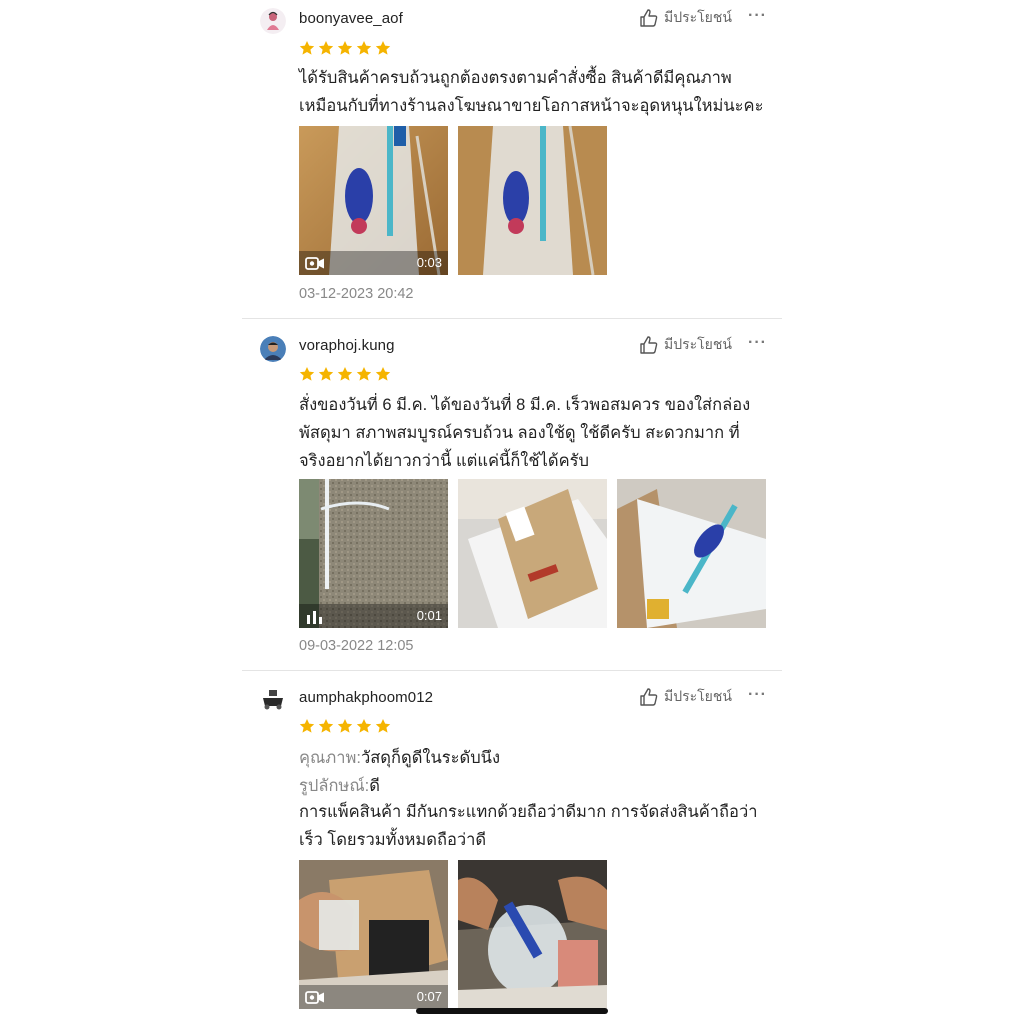 Image resolution: width=1024 pixels, height=1024 pixels. I want to click on username: boonyavee_aof, so click(351, 18).